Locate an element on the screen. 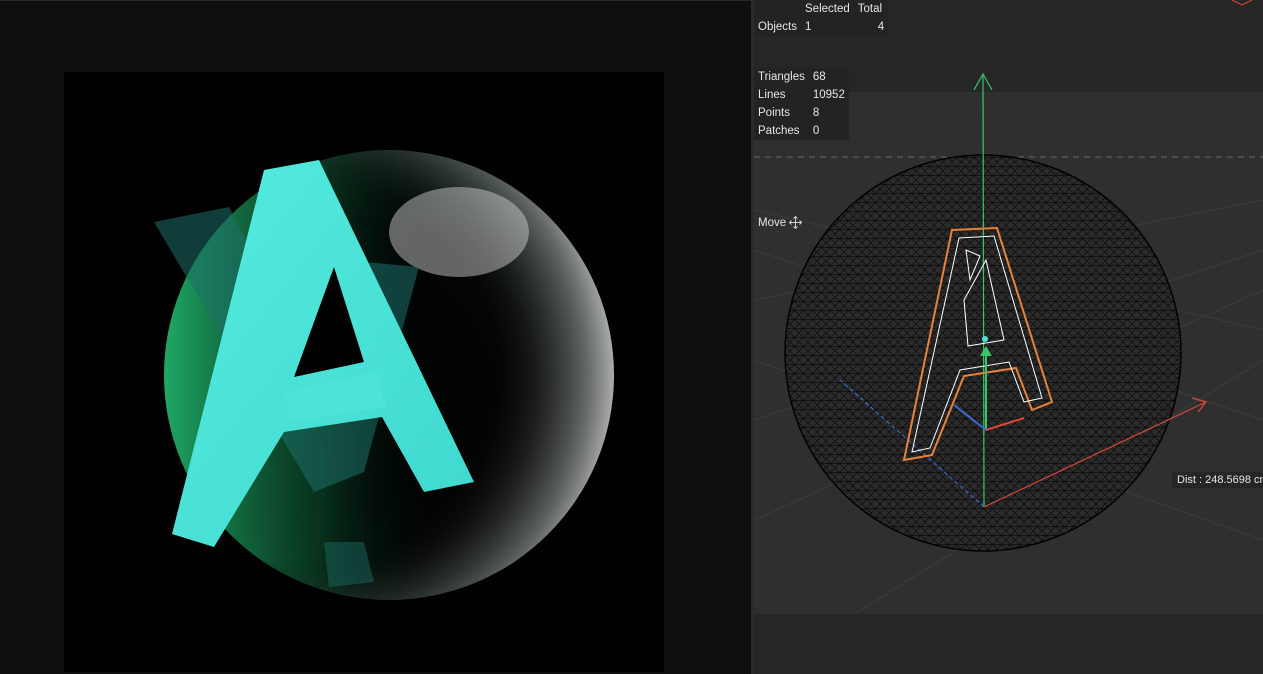 The height and width of the screenshot is (674, 1263). points-value: 8 is located at coordinates (816, 113).